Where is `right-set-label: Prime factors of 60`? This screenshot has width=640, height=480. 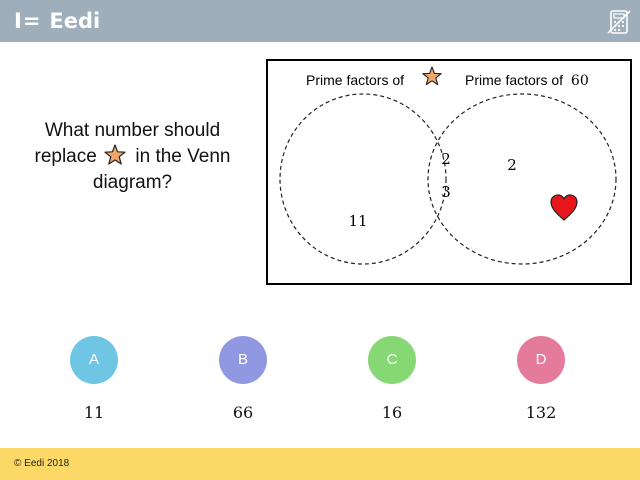 right-set-label: Prime factors of 60 is located at coordinates (527, 80).